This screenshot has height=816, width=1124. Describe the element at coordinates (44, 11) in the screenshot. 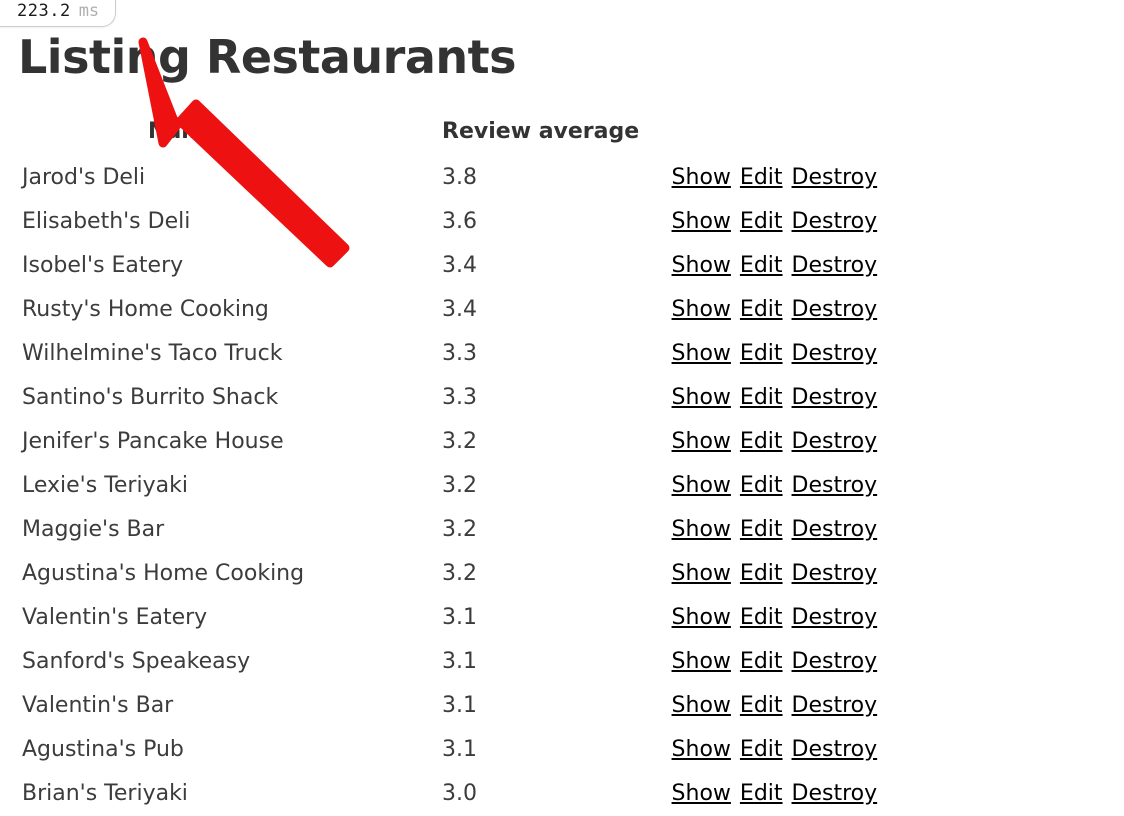

I see `performance-value: 223.2` at that location.